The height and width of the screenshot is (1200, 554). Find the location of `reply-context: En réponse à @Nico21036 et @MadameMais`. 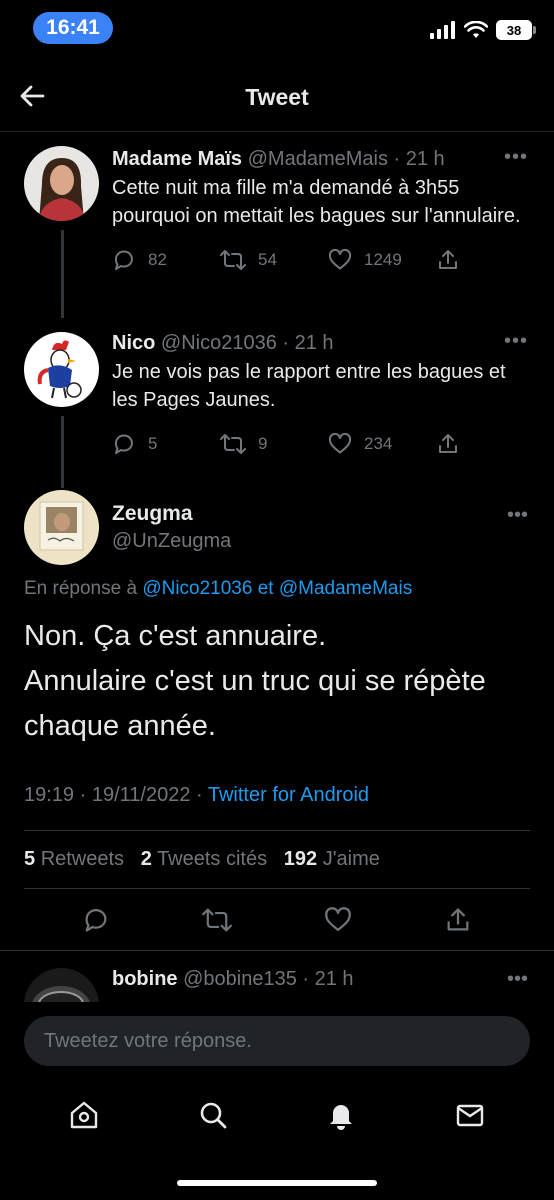

reply-context: En réponse à @Nico21036 et @MadameMais is located at coordinates (218, 589).